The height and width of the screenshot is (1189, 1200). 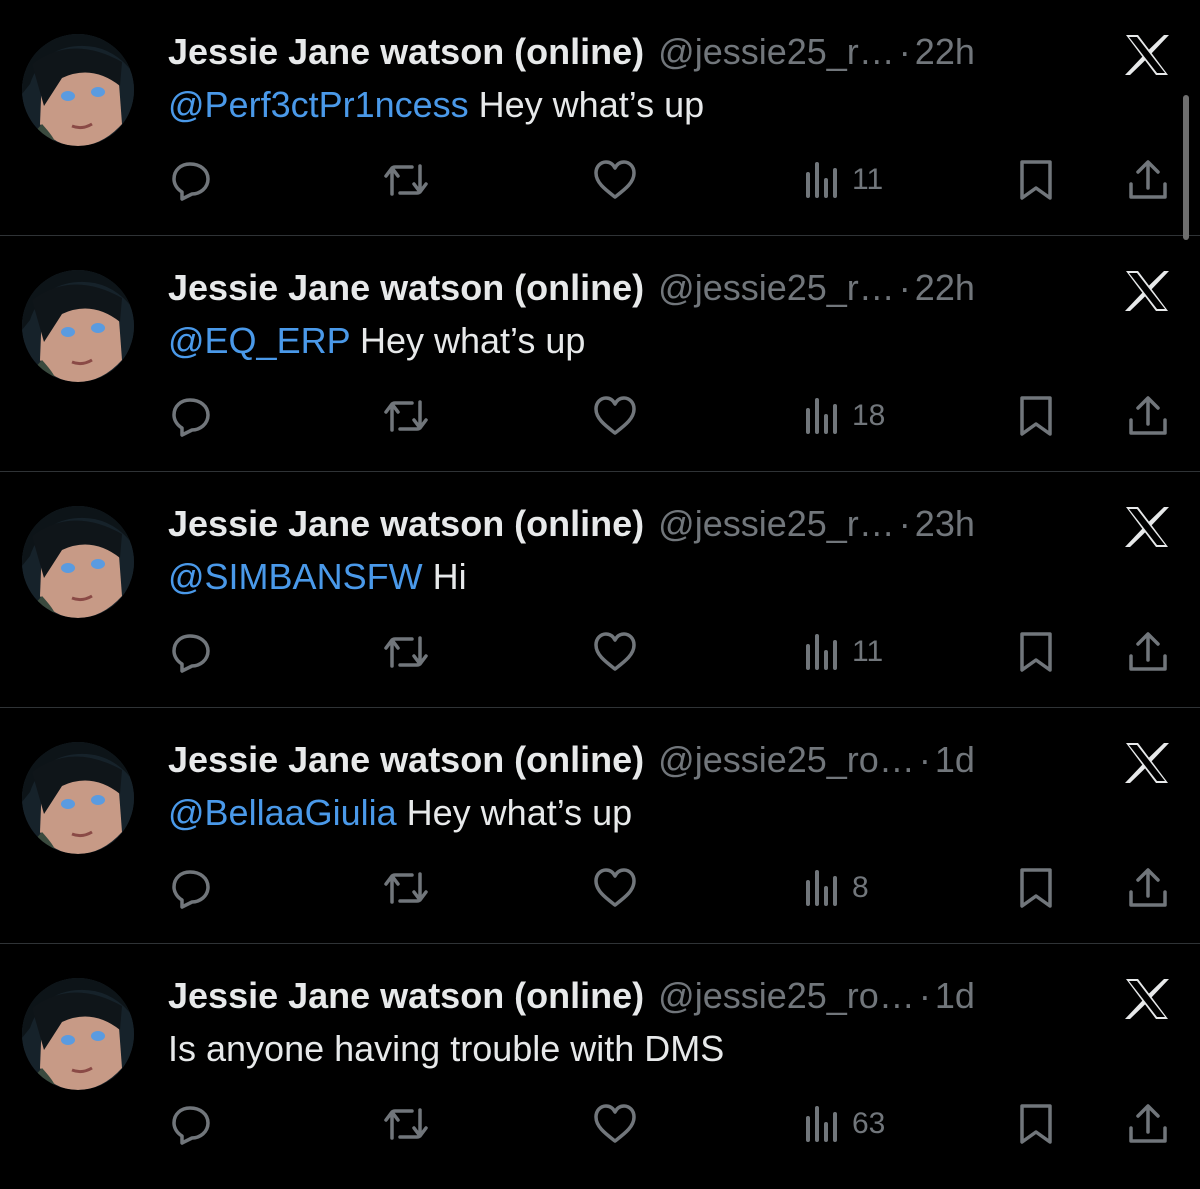 I want to click on tweet-body-text: Hi, so click(x=444, y=576).